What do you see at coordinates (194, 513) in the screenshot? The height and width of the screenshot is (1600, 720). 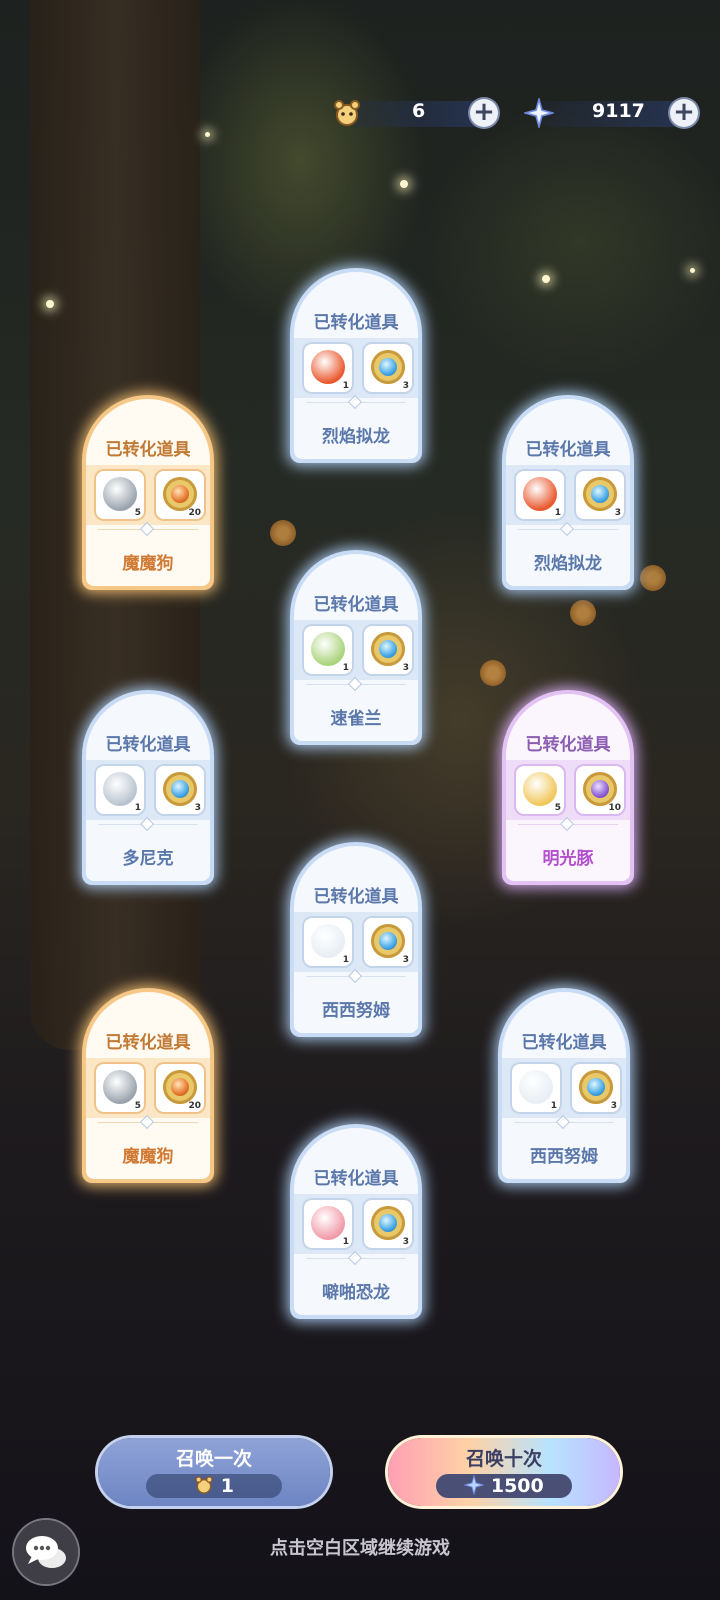 I see `item-count: 20` at bounding box center [194, 513].